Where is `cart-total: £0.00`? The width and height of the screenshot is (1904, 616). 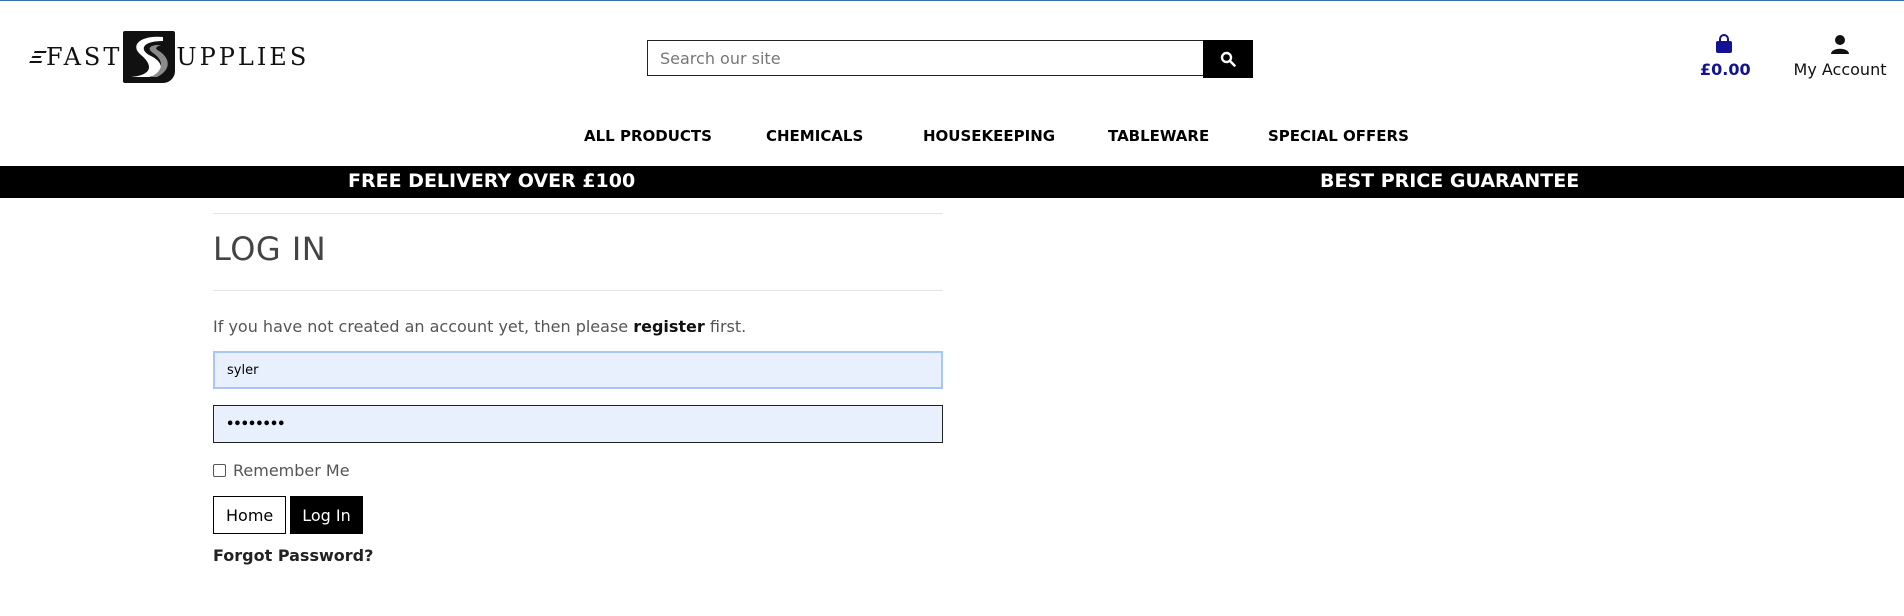 cart-total: £0.00 is located at coordinates (1725, 69).